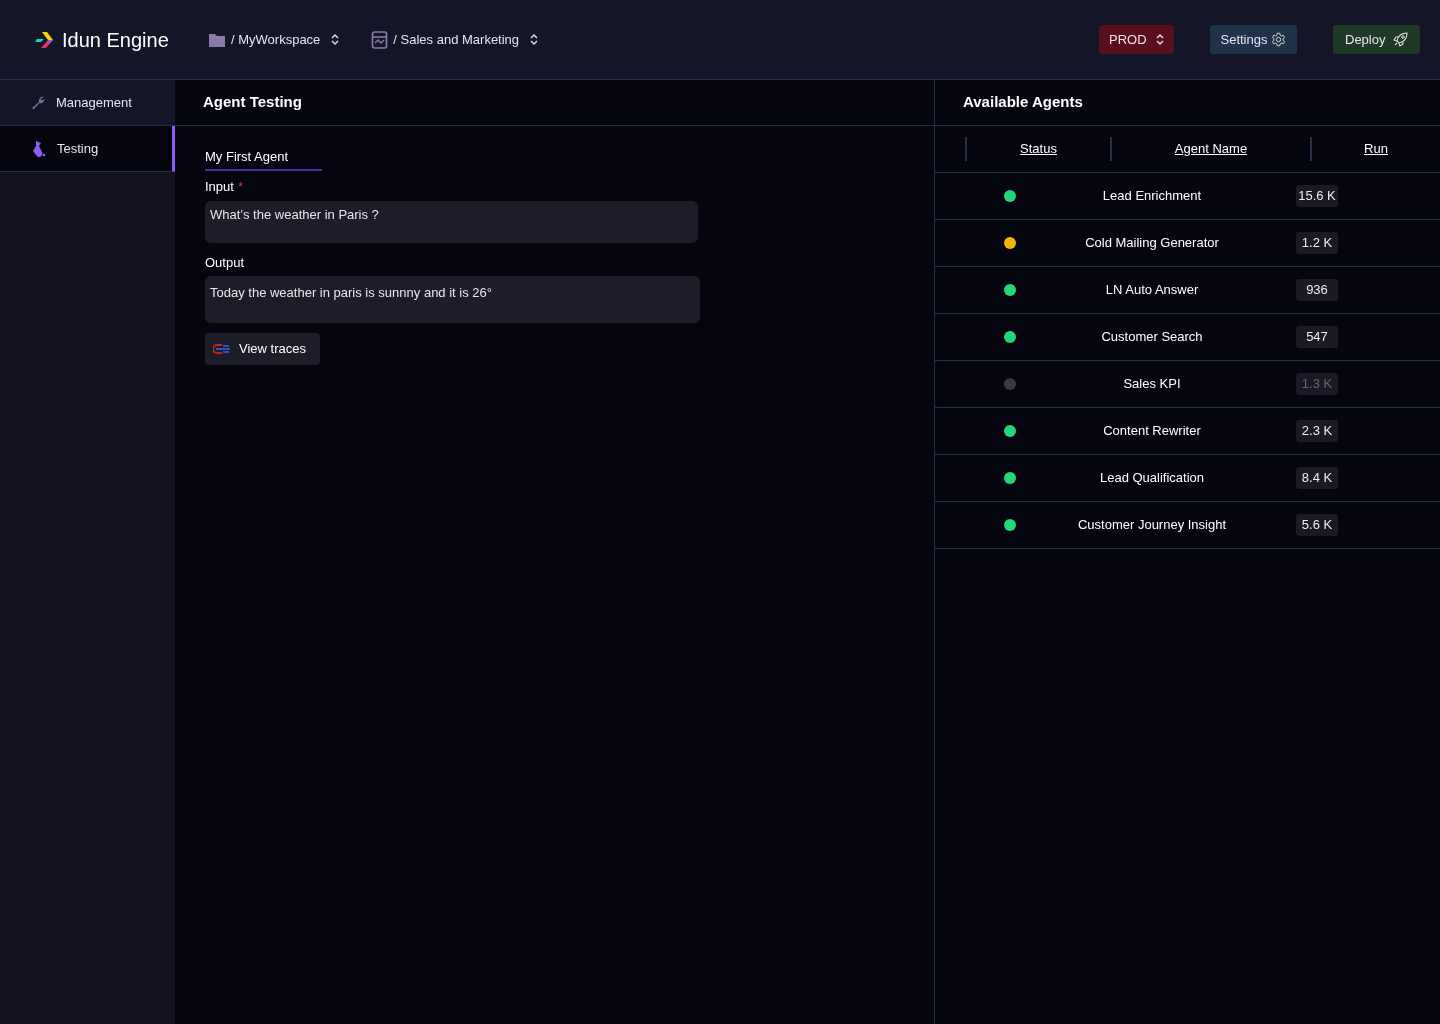  I want to click on agent-name: Sales KPI, so click(1152, 384).